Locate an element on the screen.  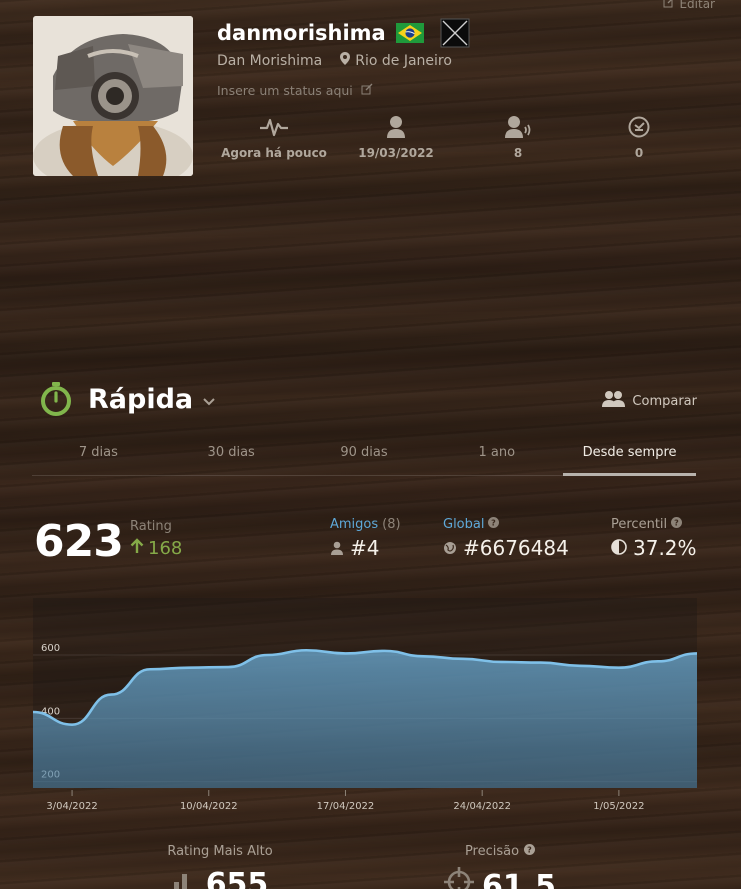
highest-rating-value: 655 is located at coordinates (237, 878).